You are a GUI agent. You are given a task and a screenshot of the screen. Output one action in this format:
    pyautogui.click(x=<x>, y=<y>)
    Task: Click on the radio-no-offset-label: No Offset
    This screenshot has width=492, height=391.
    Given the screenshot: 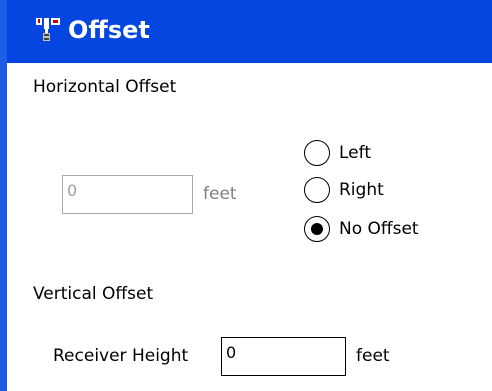 What is the action you would take?
    pyautogui.click(x=379, y=229)
    